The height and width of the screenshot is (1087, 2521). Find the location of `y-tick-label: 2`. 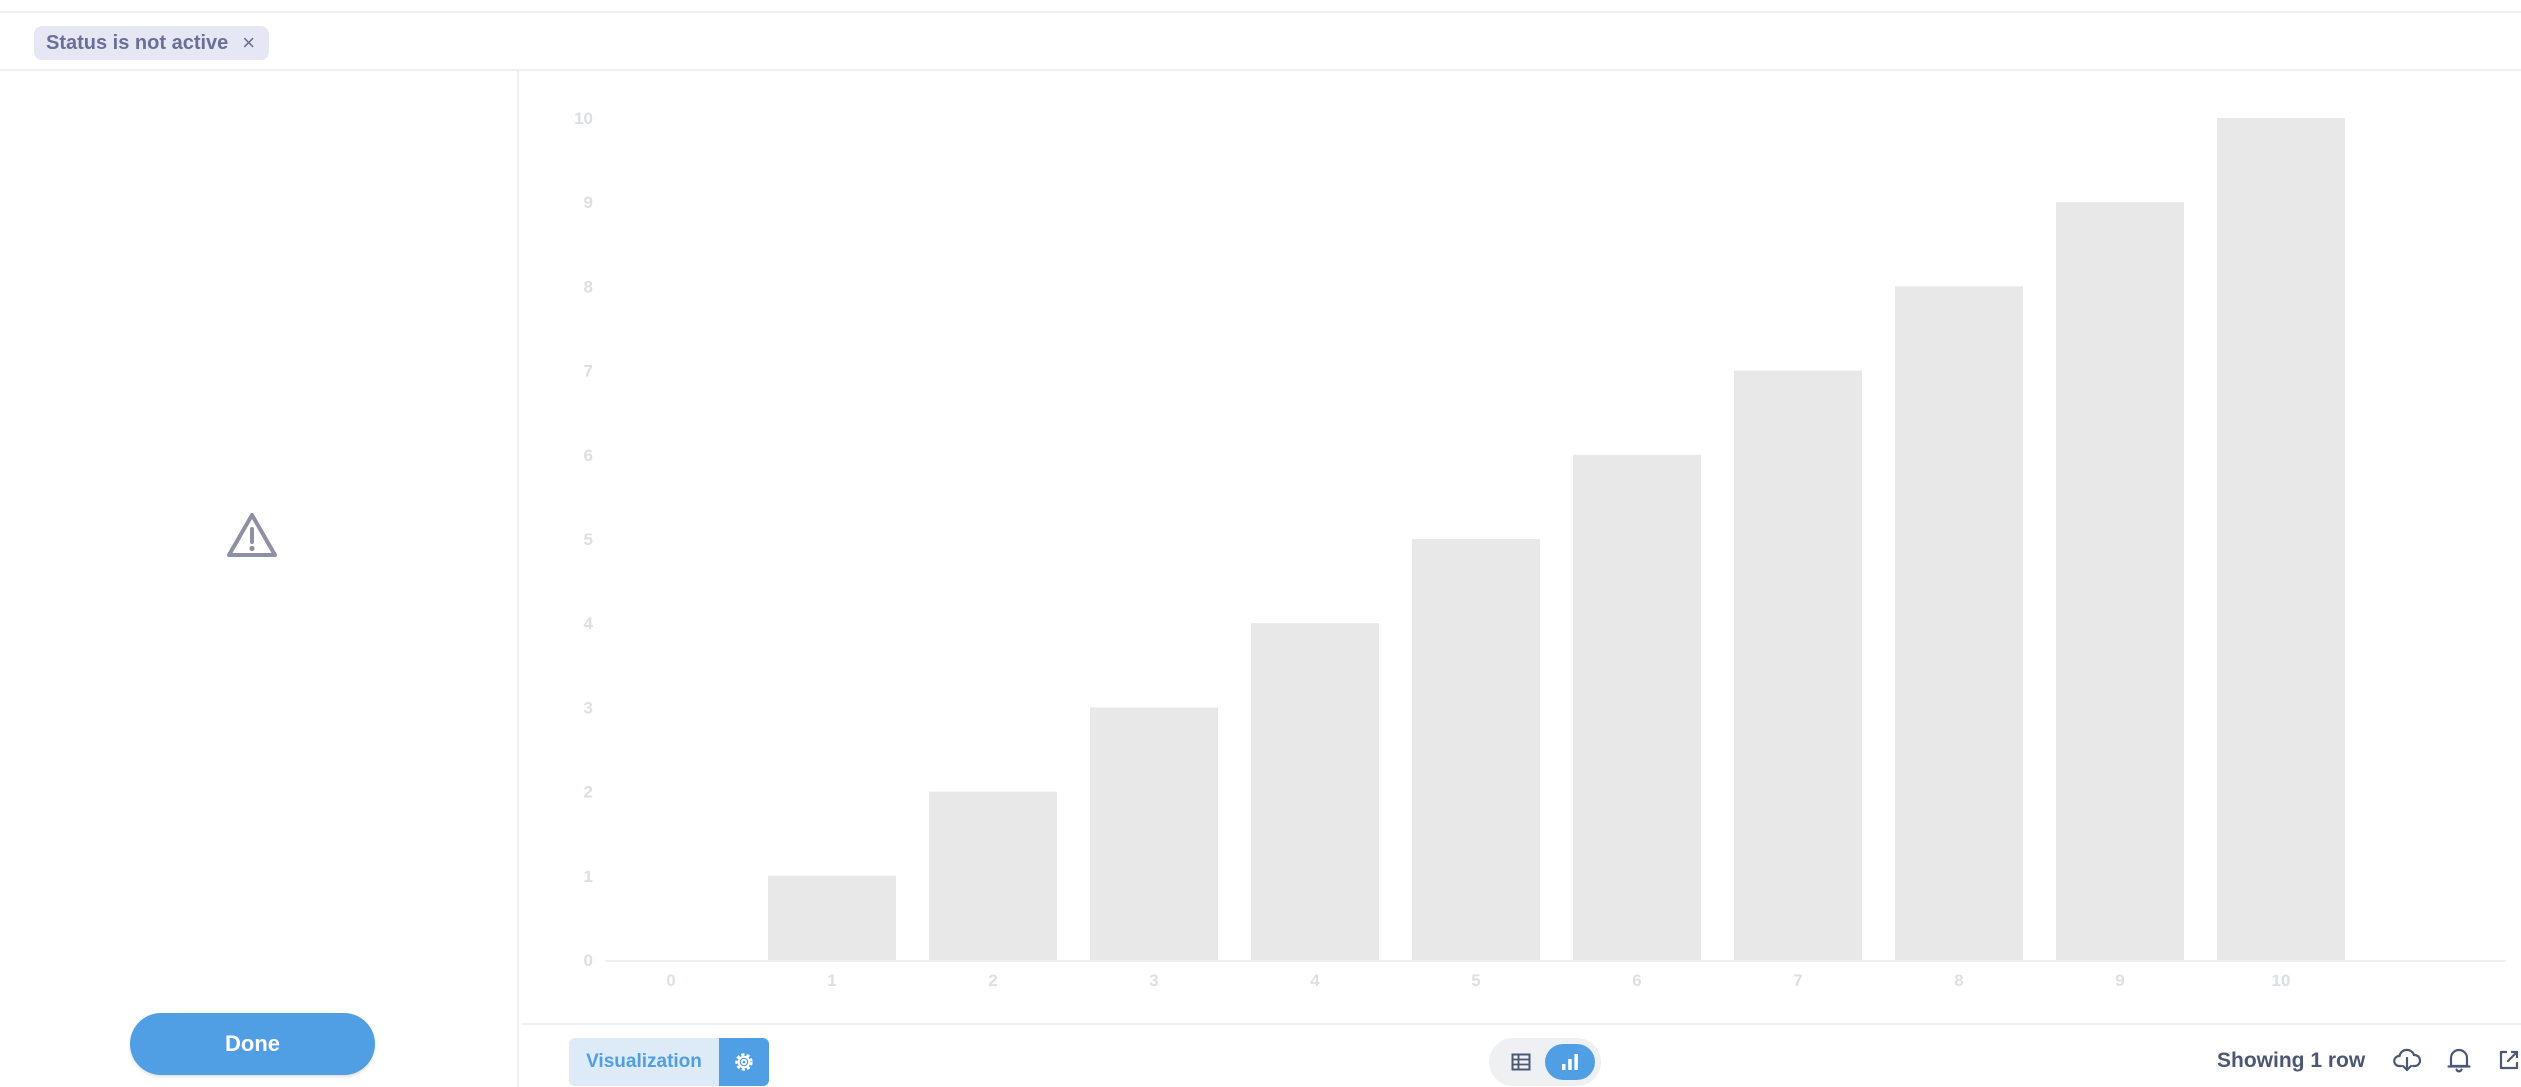

y-tick-label: 2 is located at coordinates (588, 792).